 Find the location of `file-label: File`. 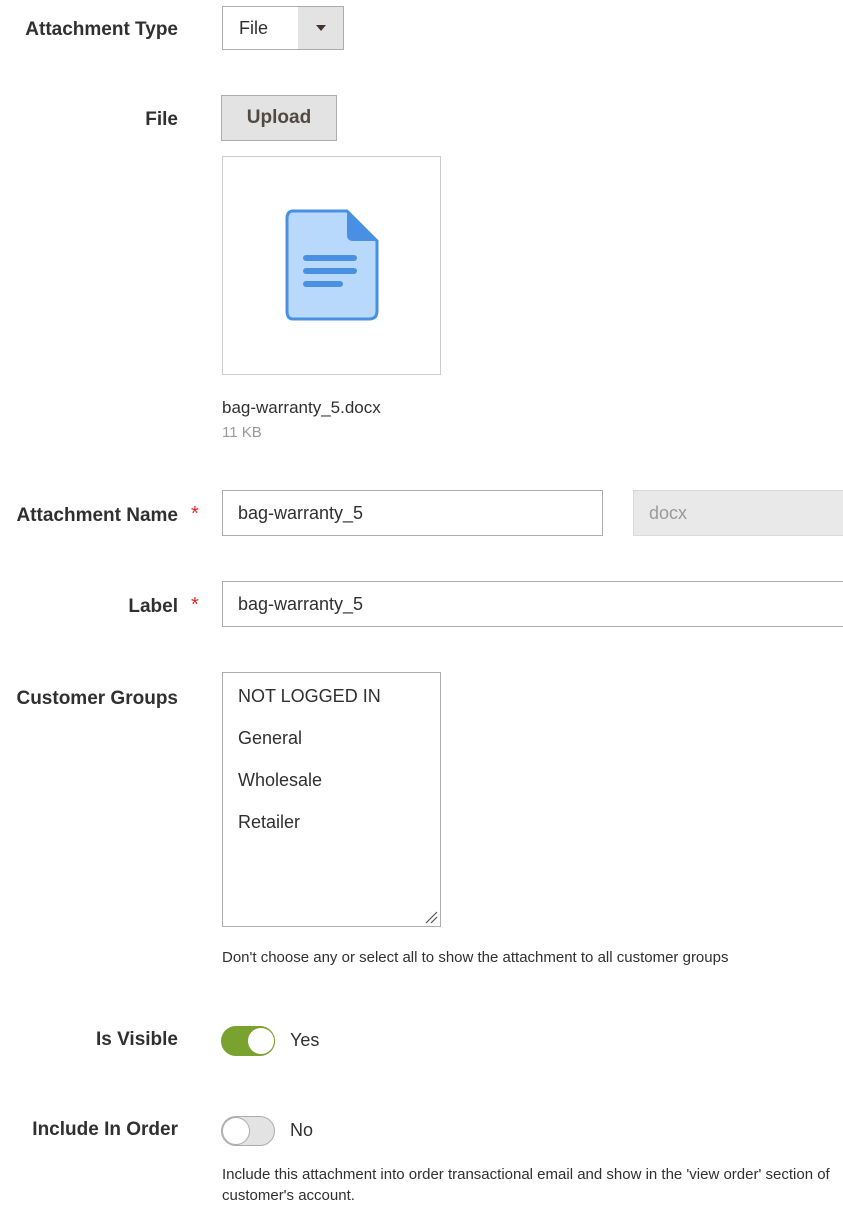

file-label: File is located at coordinates (161, 119).